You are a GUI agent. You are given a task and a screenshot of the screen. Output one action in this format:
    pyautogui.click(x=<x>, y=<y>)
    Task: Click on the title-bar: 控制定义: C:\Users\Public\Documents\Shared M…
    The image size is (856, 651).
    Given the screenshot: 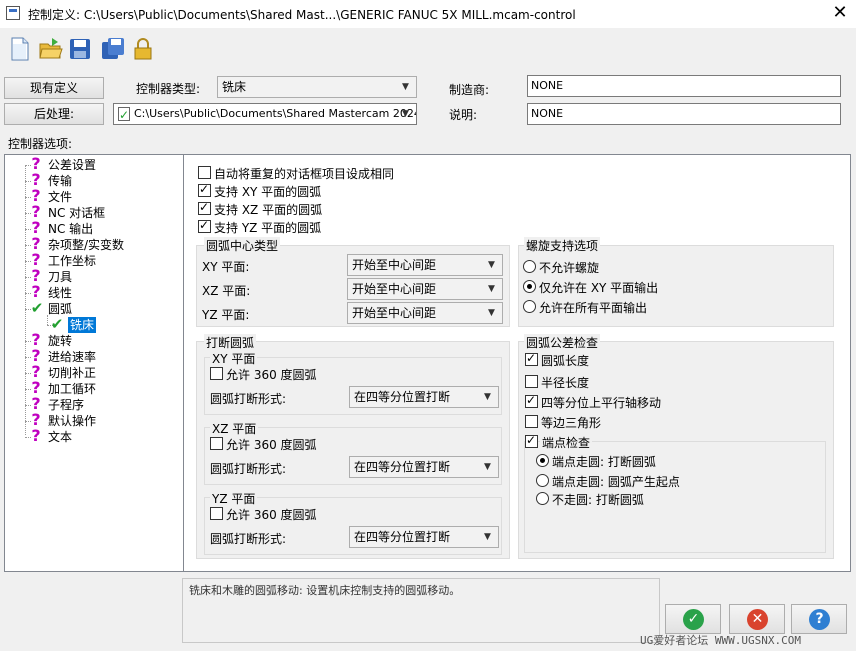 What is the action you would take?
    pyautogui.click(x=428, y=14)
    